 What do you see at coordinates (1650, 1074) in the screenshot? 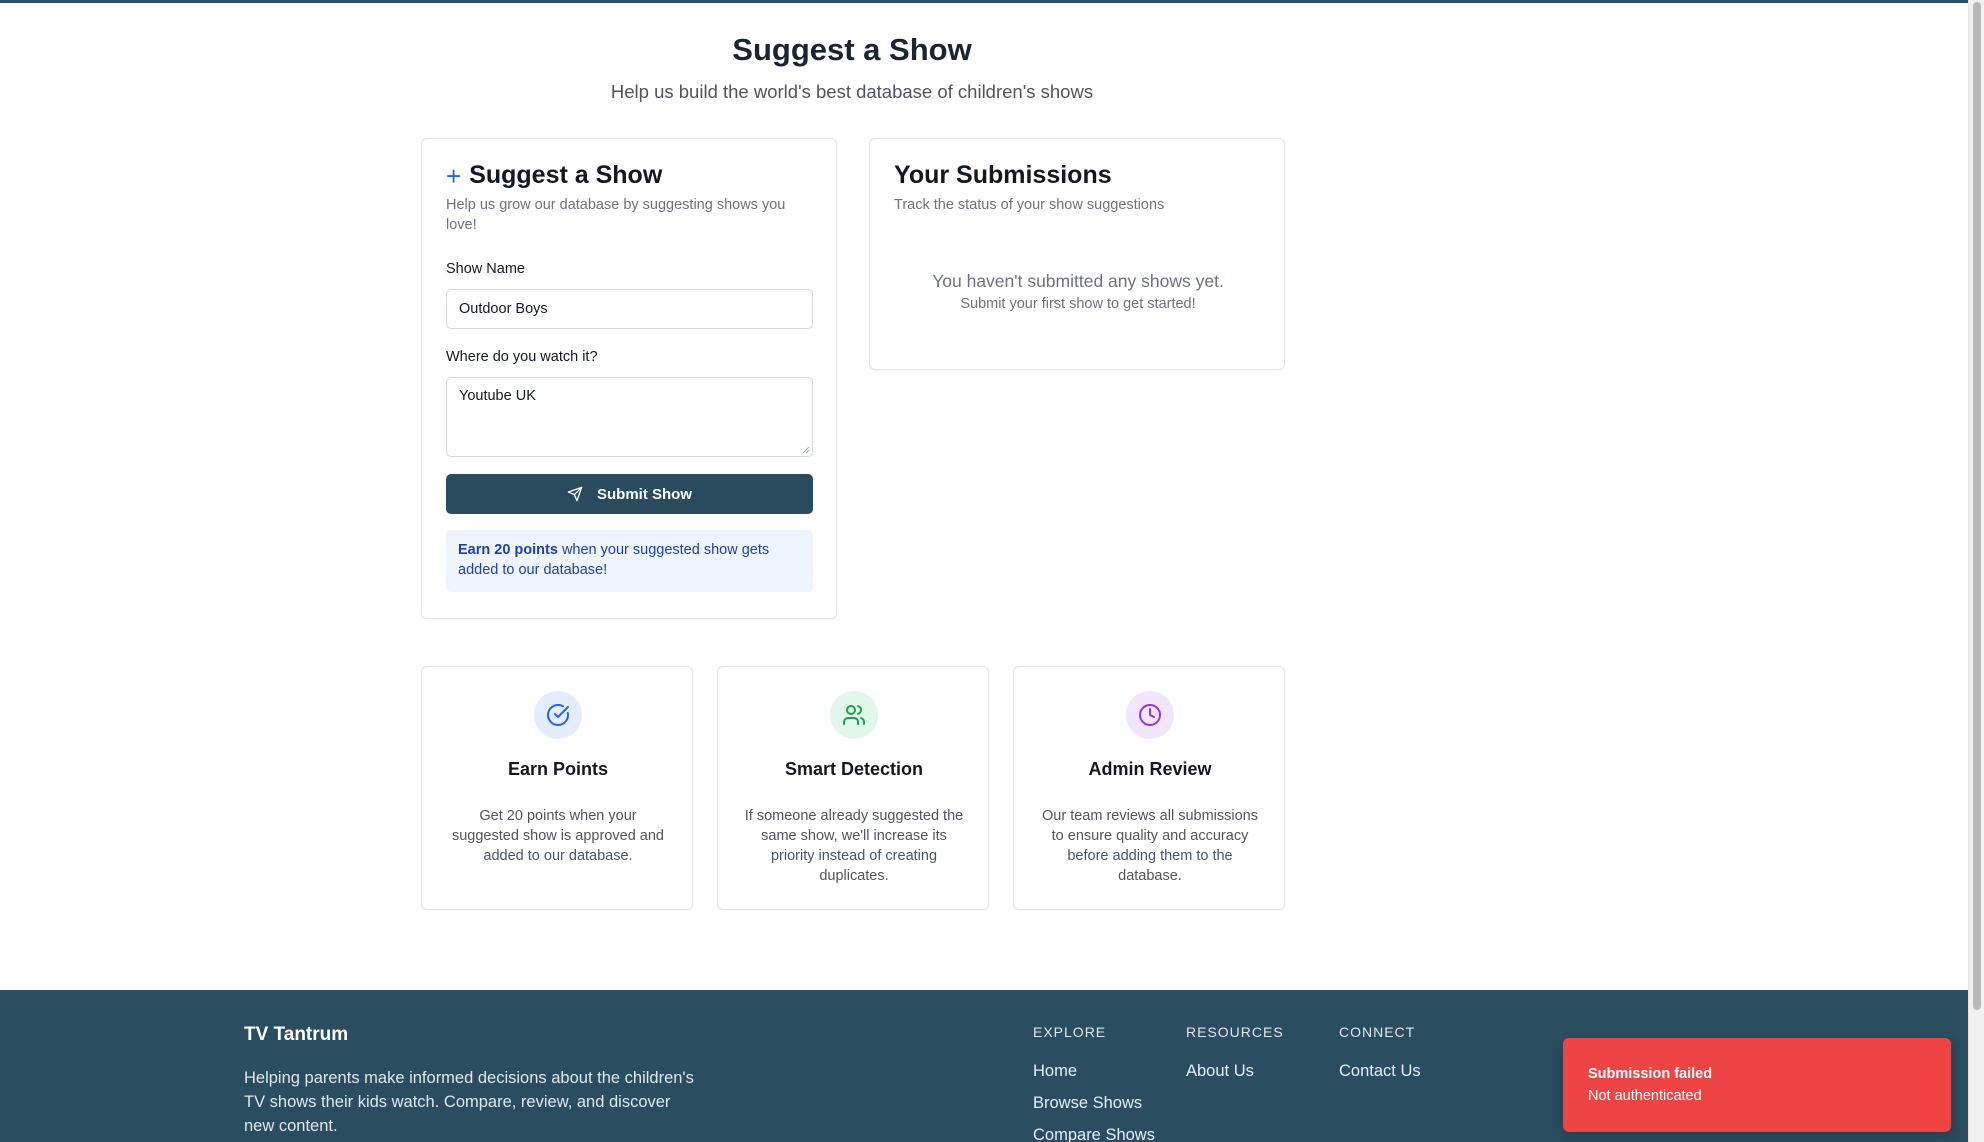
I see `toast-title: Submission failed` at bounding box center [1650, 1074].